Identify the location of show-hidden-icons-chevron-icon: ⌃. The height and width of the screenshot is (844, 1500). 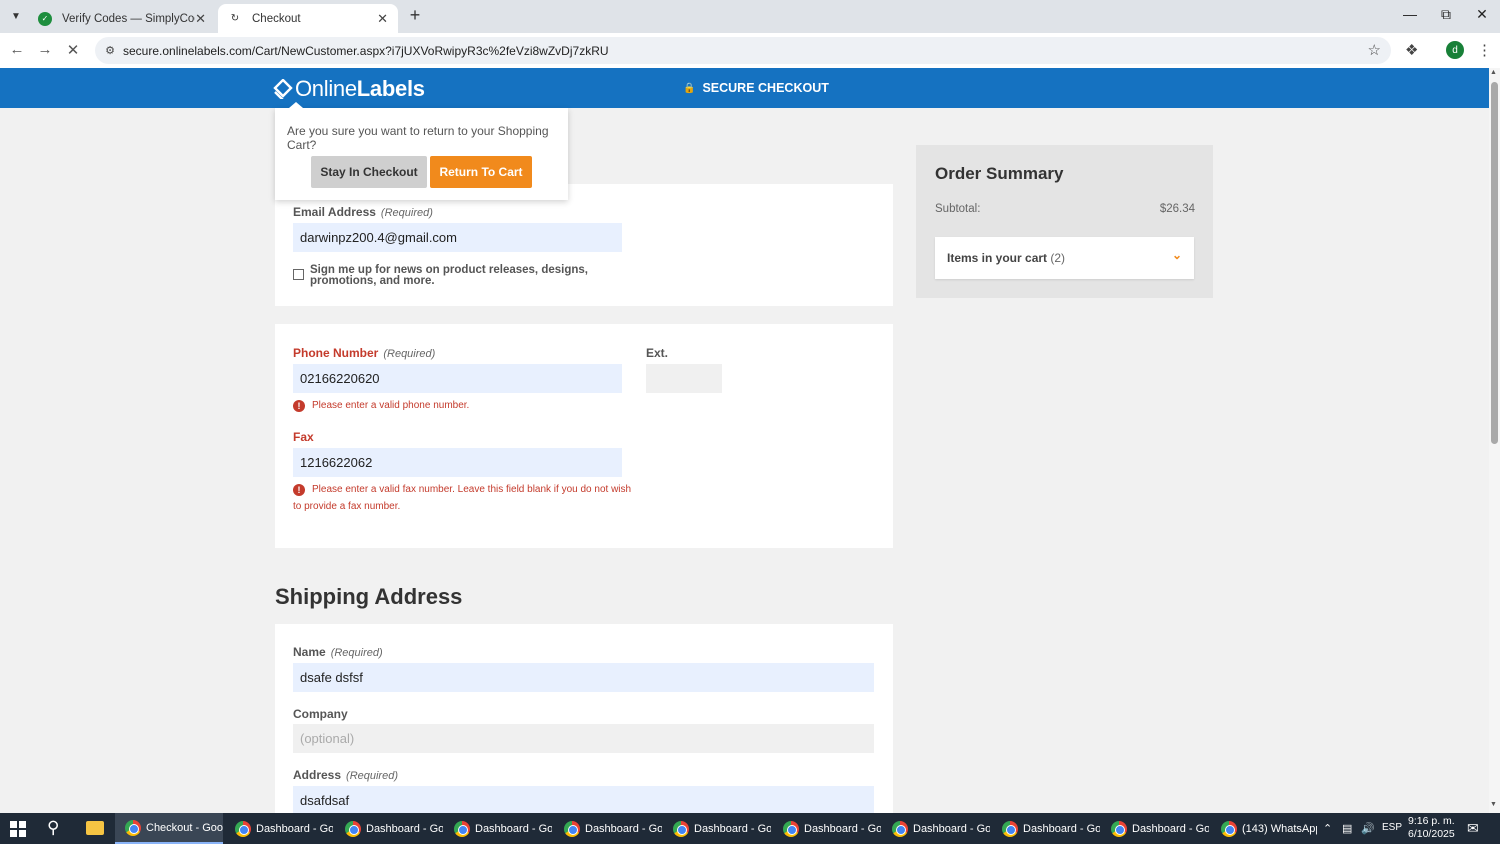
(1327, 828).